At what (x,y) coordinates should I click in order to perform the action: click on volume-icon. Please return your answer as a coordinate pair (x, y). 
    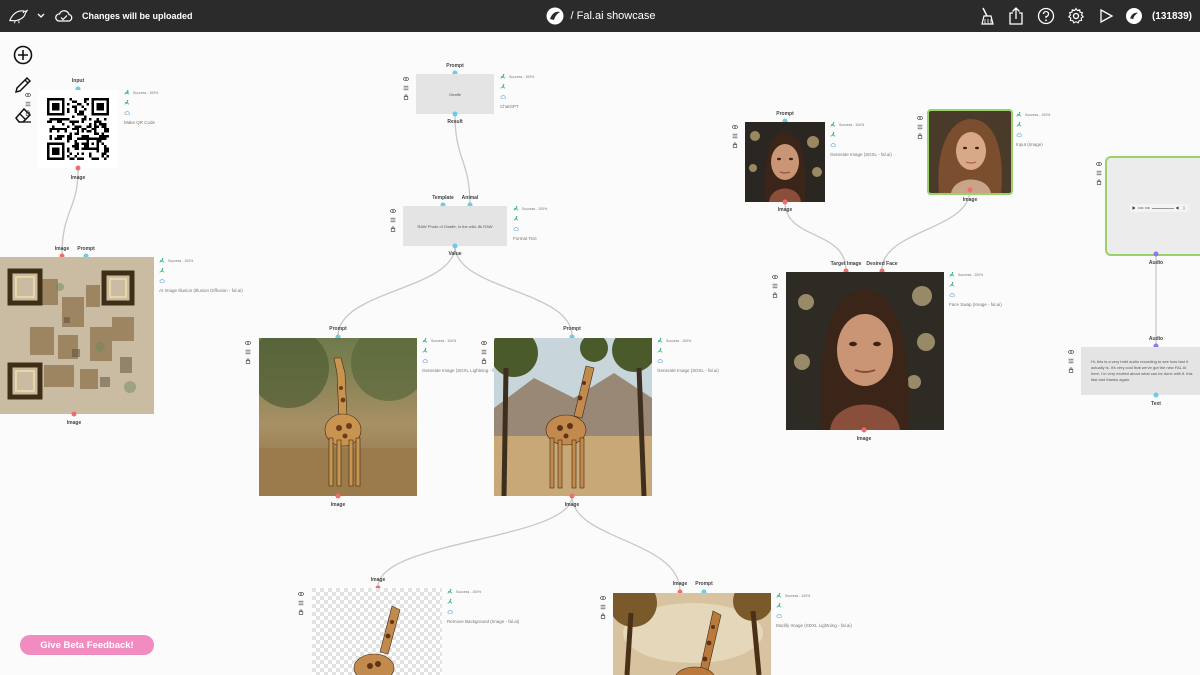
    Looking at the image, I should click on (1178, 208).